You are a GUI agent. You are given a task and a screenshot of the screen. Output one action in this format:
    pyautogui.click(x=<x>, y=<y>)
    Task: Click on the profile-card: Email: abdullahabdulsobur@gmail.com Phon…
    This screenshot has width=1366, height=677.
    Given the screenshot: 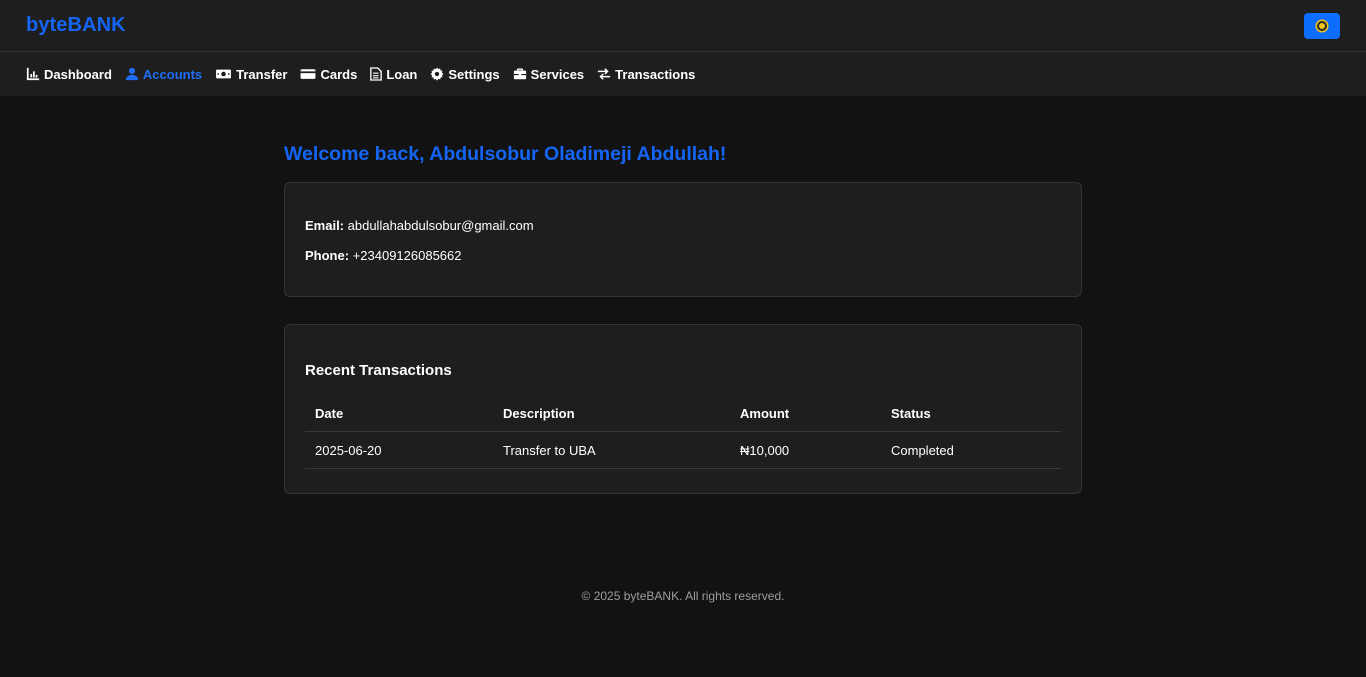 What is the action you would take?
    pyautogui.click(x=683, y=239)
    